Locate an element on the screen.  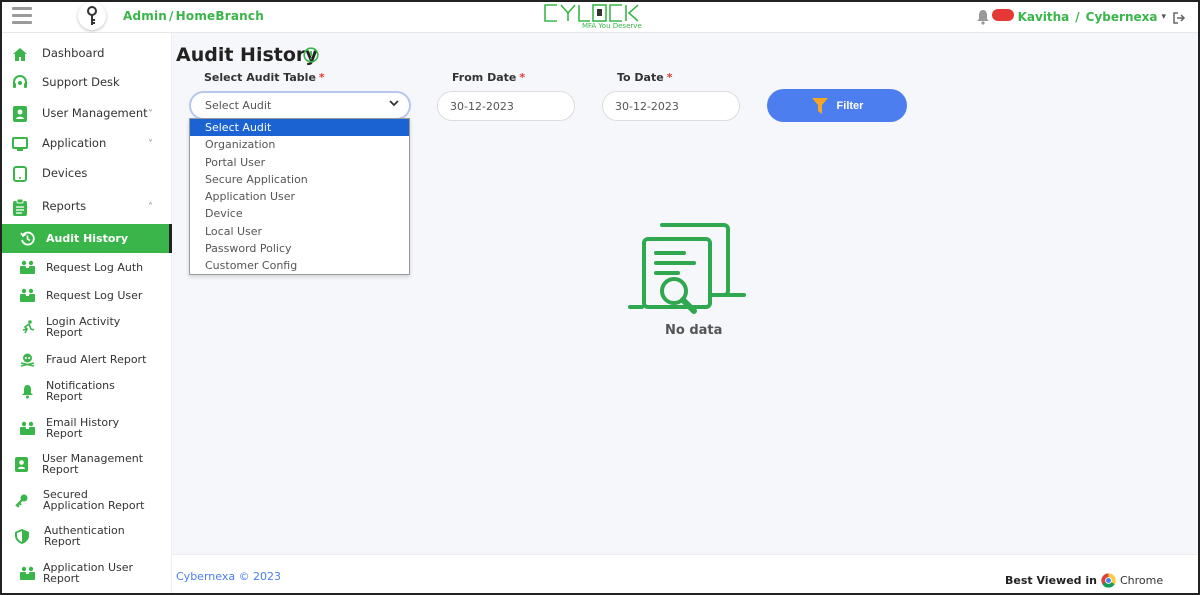
dropdown-option: Device is located at coordinates (299, 213).